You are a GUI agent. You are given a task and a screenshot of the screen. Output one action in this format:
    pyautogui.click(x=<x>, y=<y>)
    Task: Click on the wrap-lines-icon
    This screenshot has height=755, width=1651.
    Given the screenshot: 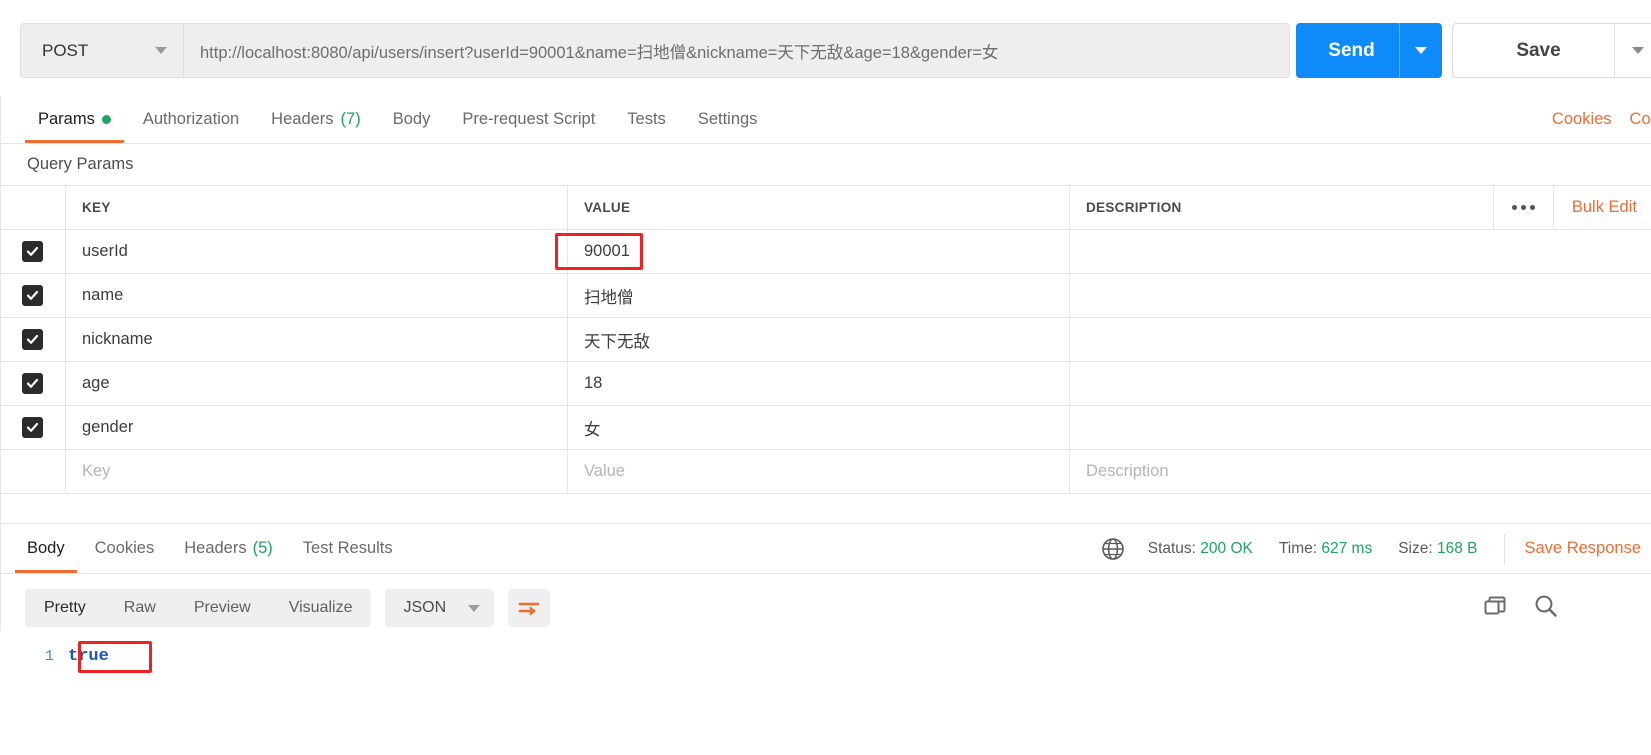 What is the action you would take?
    pyautogui.click(x=529, y=609)
    